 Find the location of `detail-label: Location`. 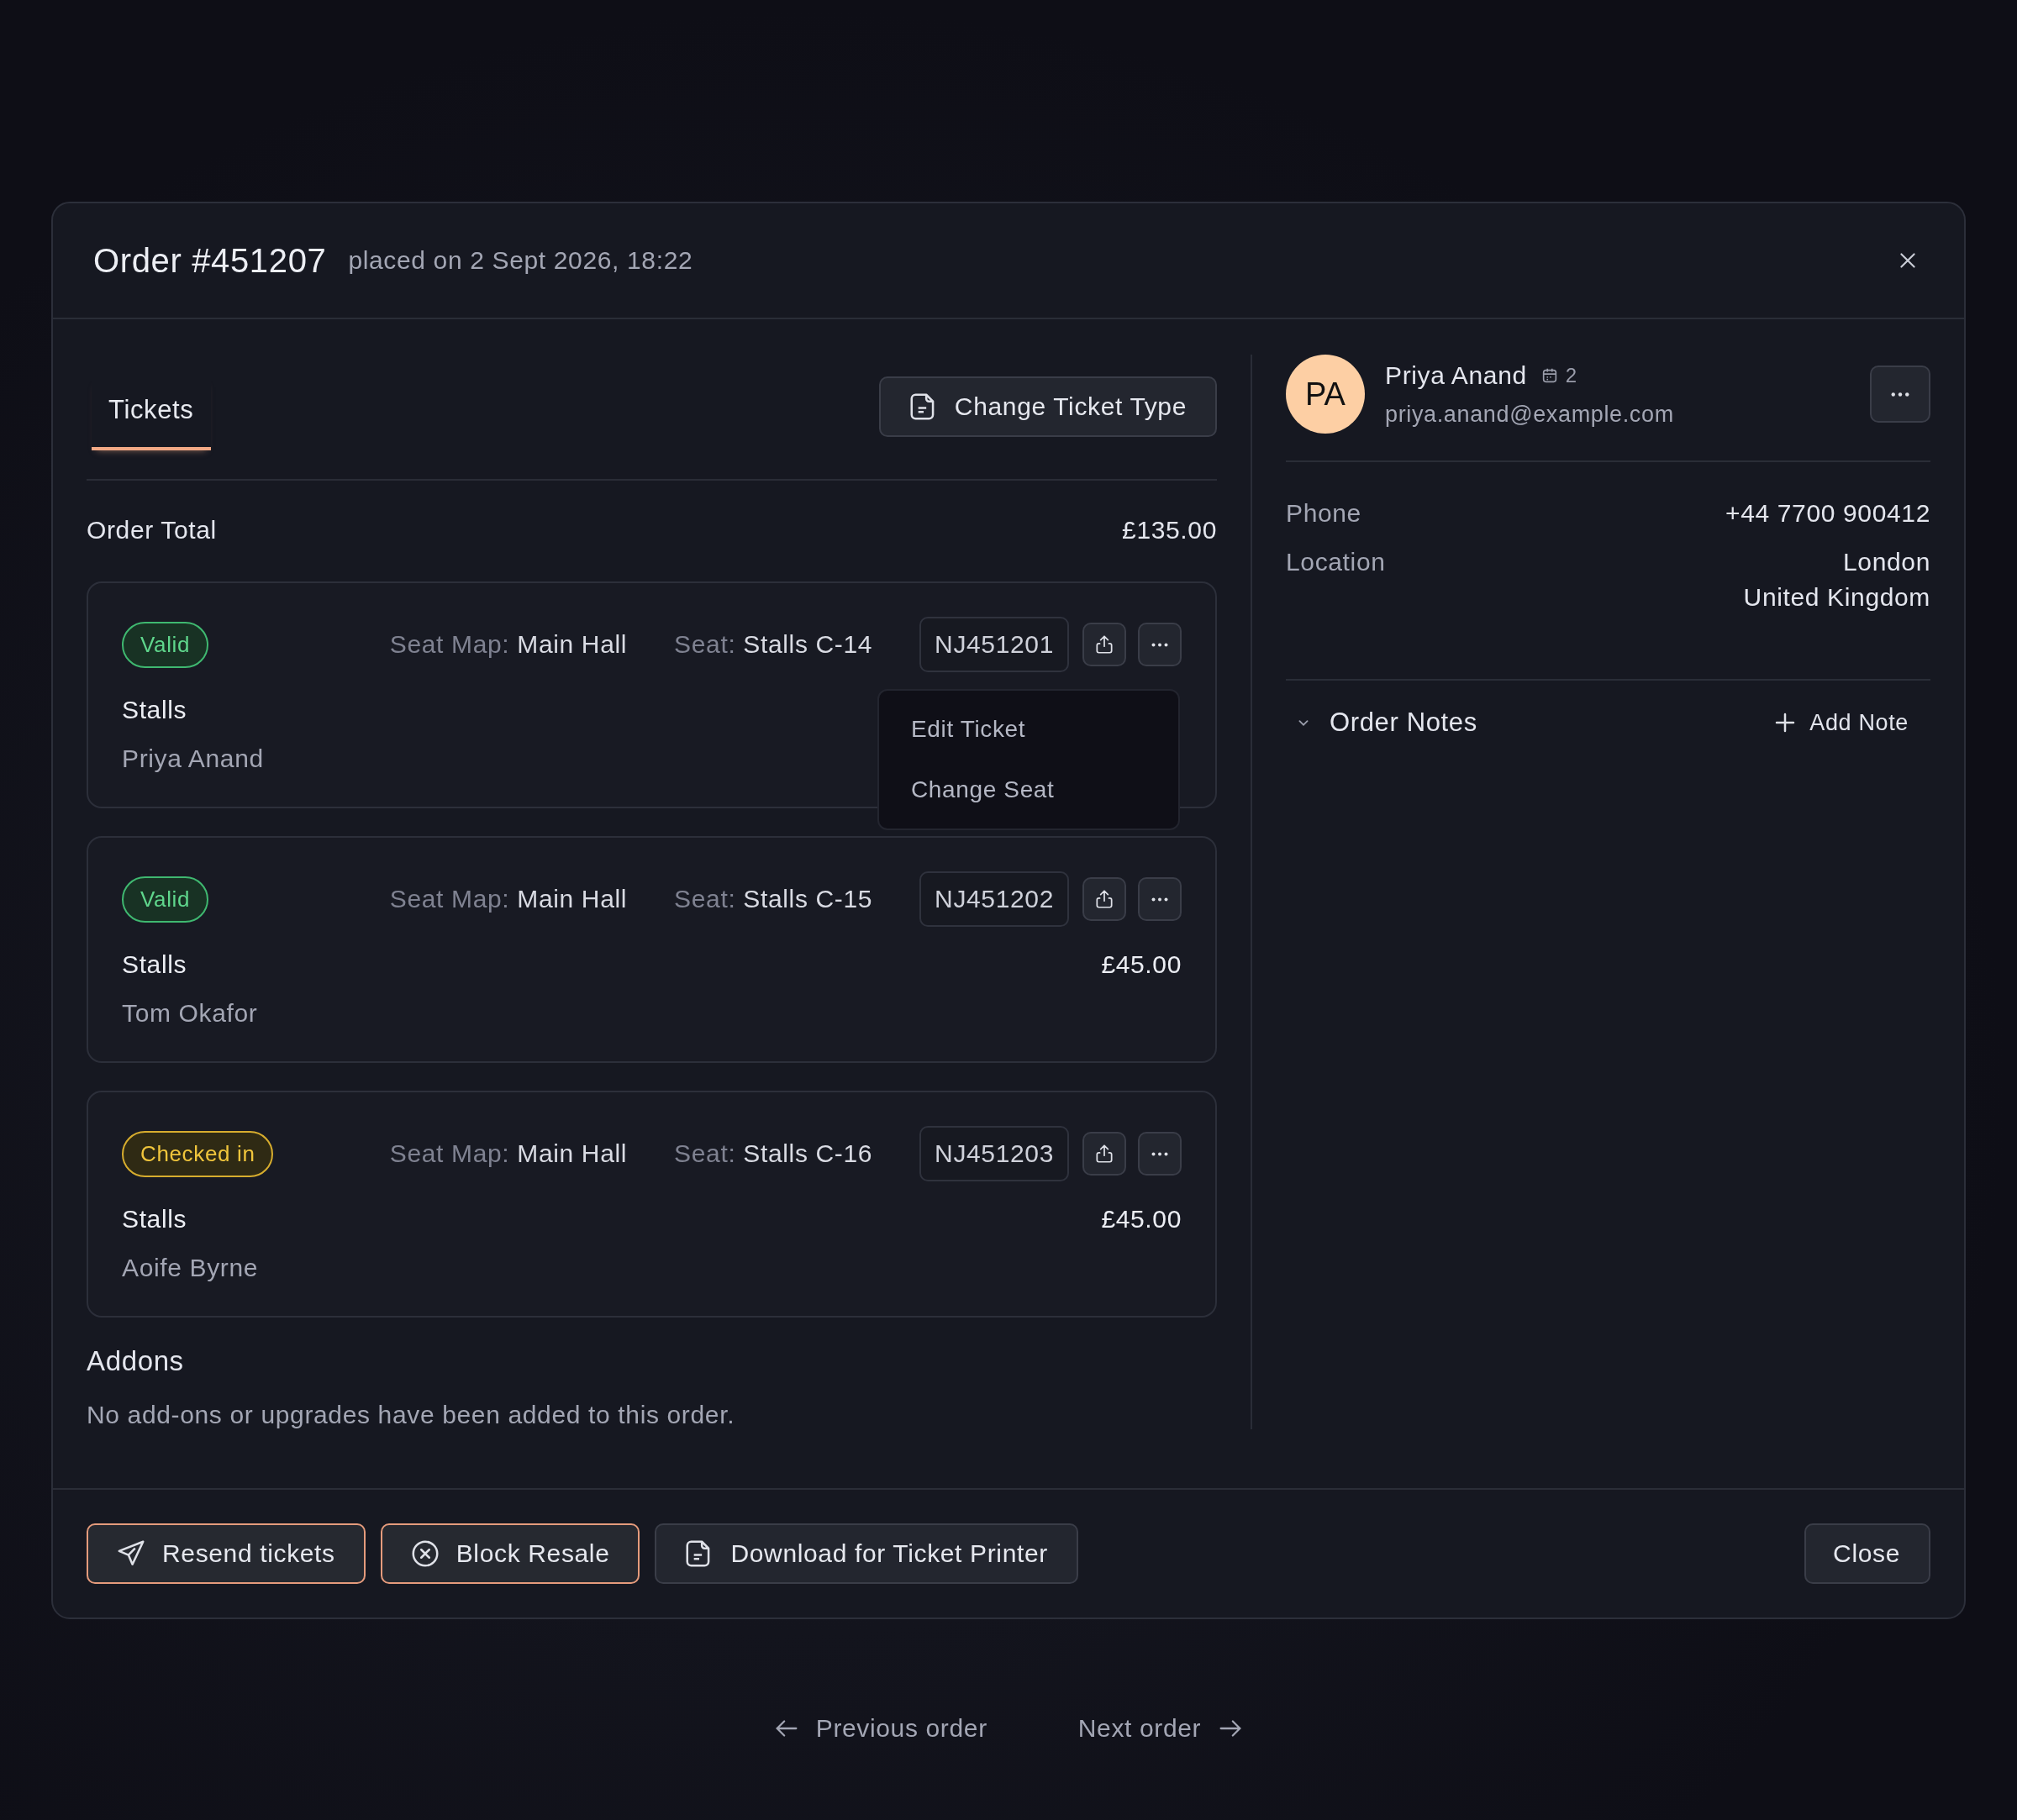

detail-label: Location is located at coordinates (1336, 562).